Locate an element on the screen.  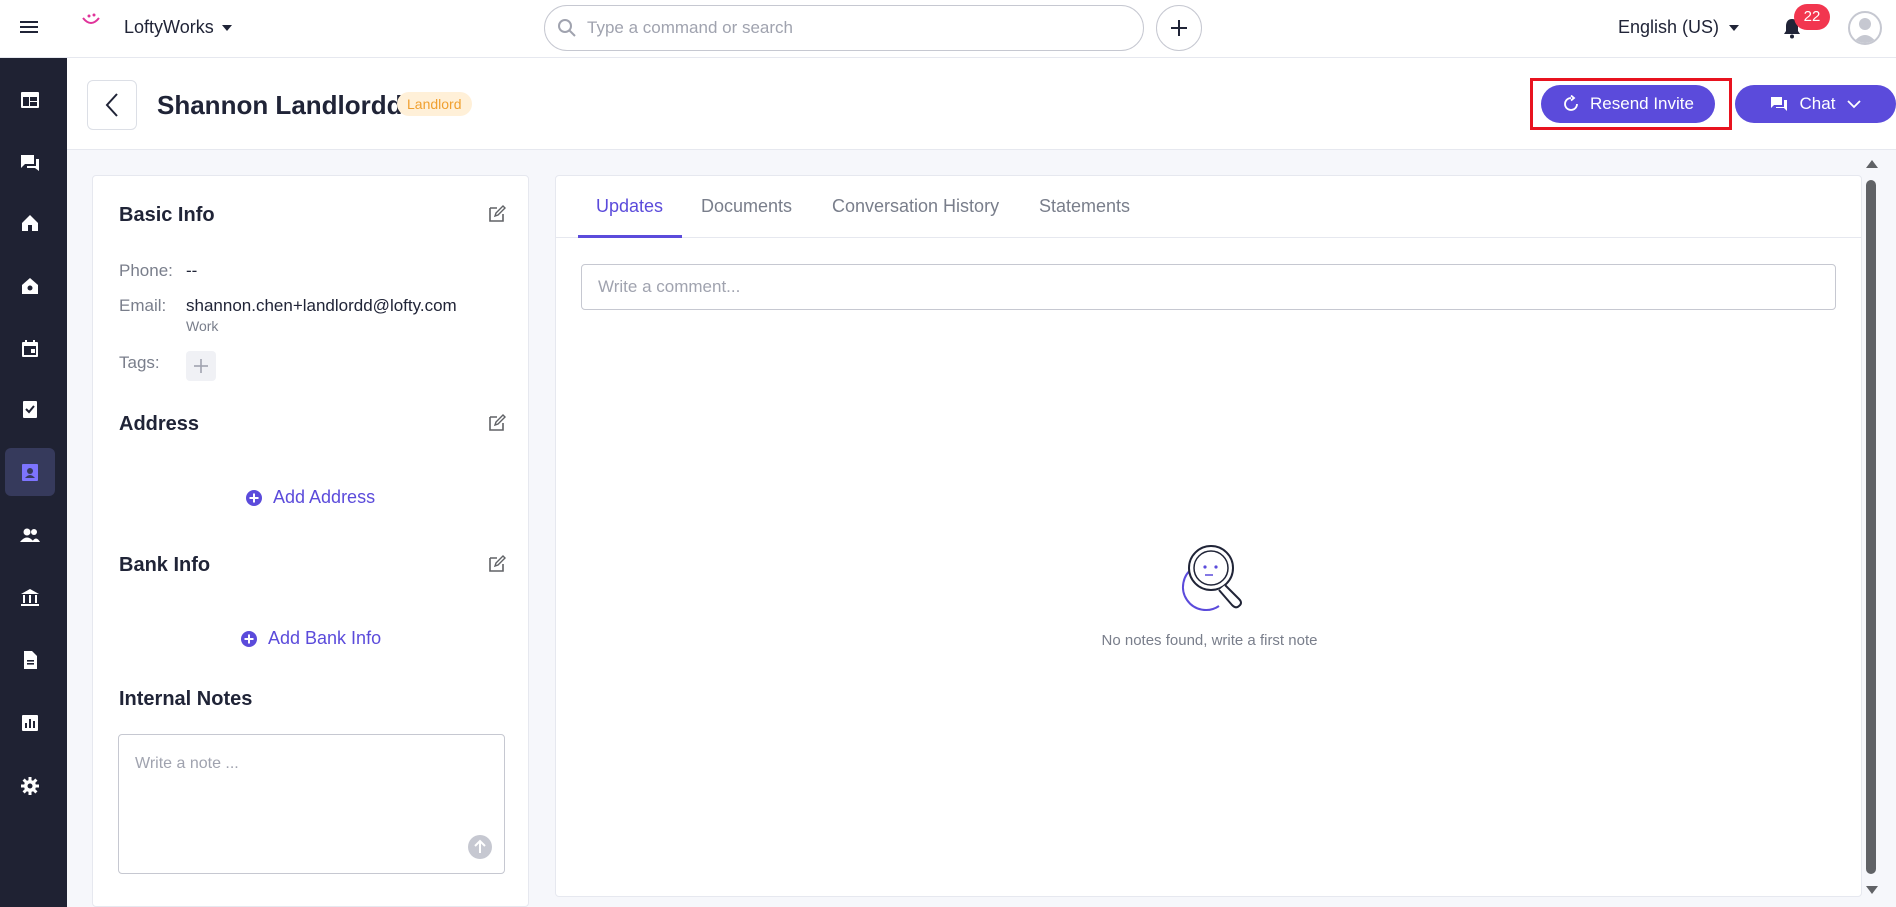
document-icon is located at coordinates (30, 660).